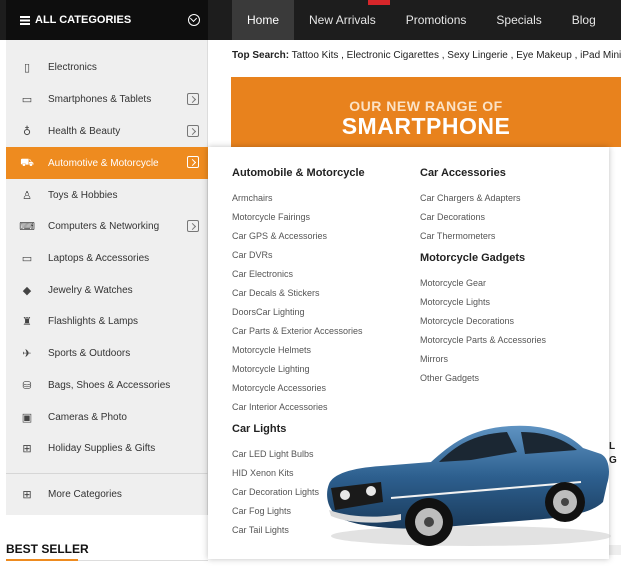  I want to click on mega-menu-link: Car Decorations, so click(483, 221).